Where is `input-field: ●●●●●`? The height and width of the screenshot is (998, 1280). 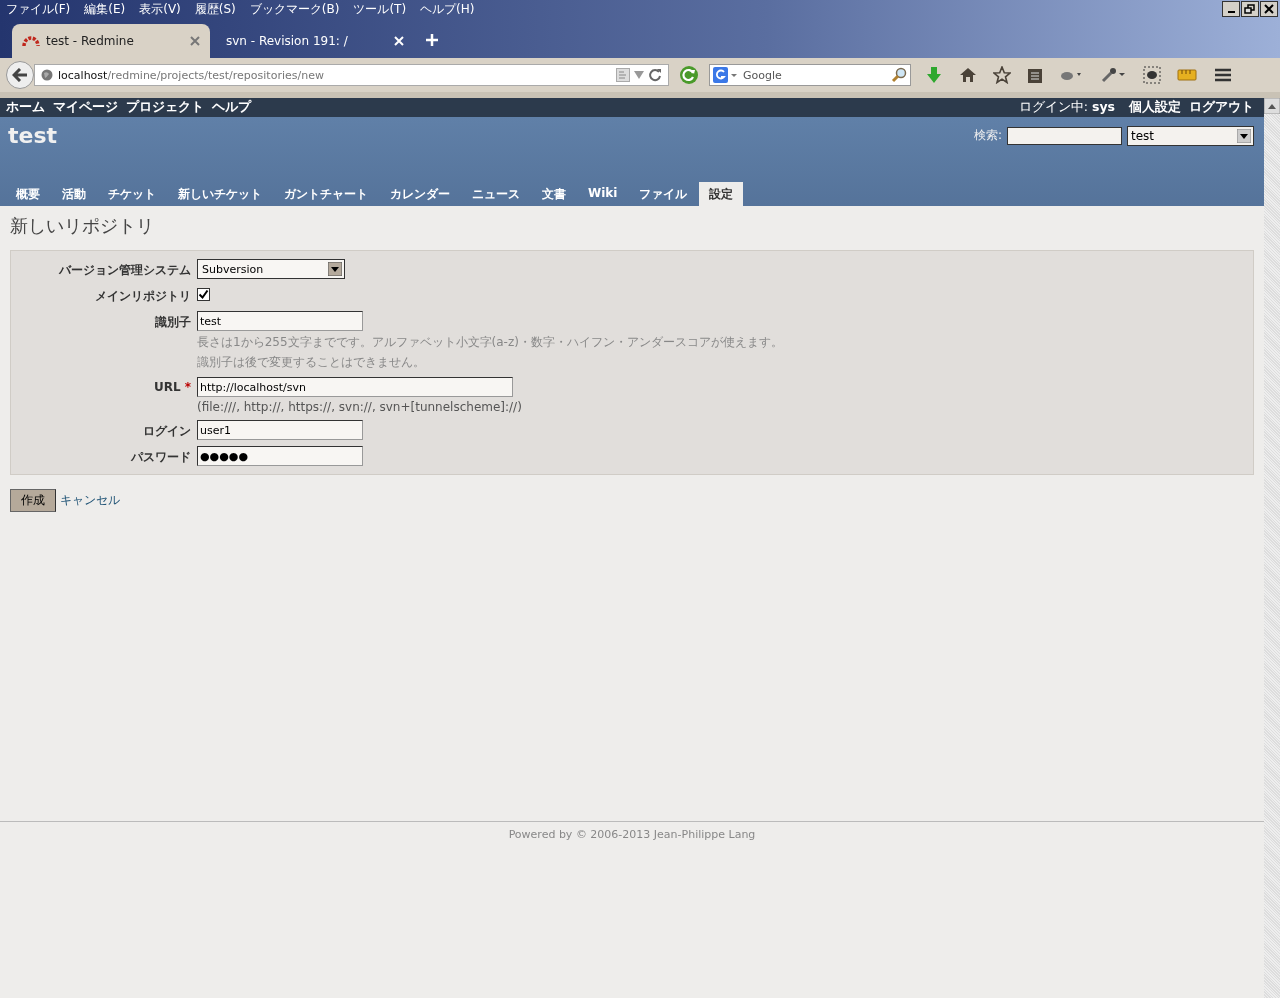
input-field: ●●●●● is located at coordinates (280, 456).